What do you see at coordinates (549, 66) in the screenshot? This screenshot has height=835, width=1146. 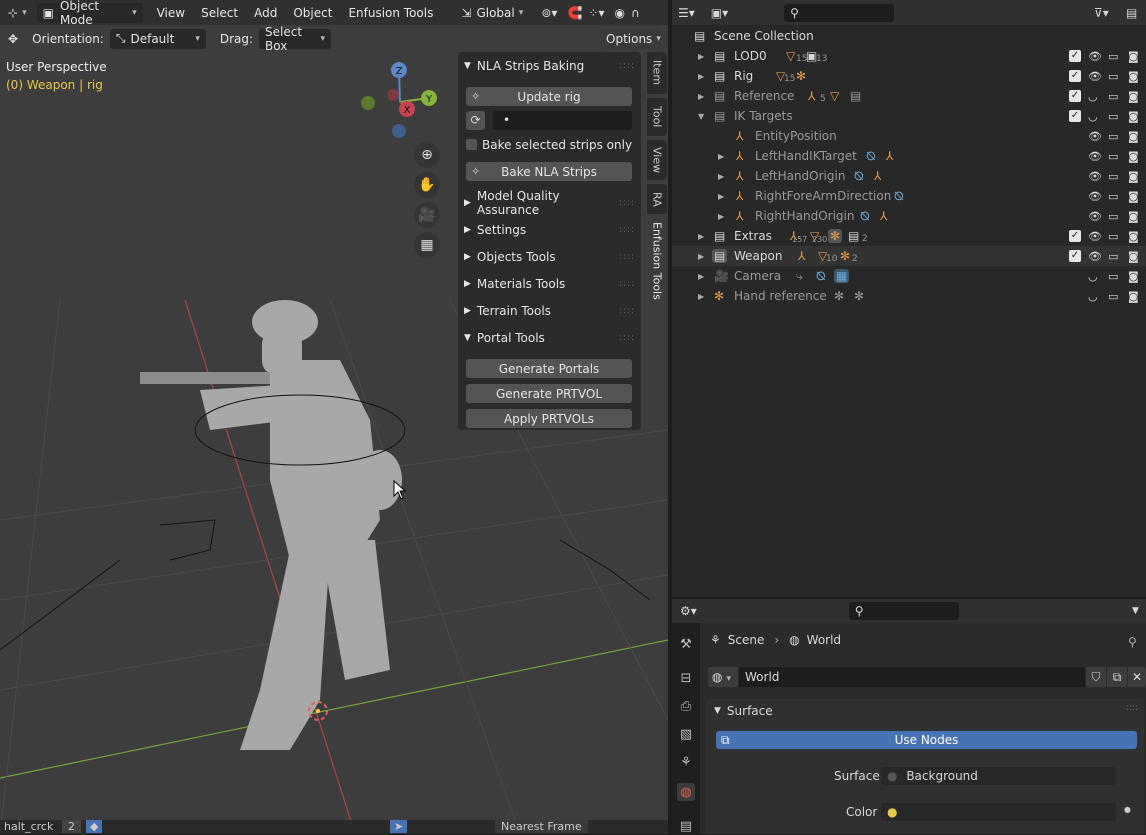 I see `nla-strips-baking-header: ▼ NLA Strips Baking ::::` at bounding box center [549, 66].